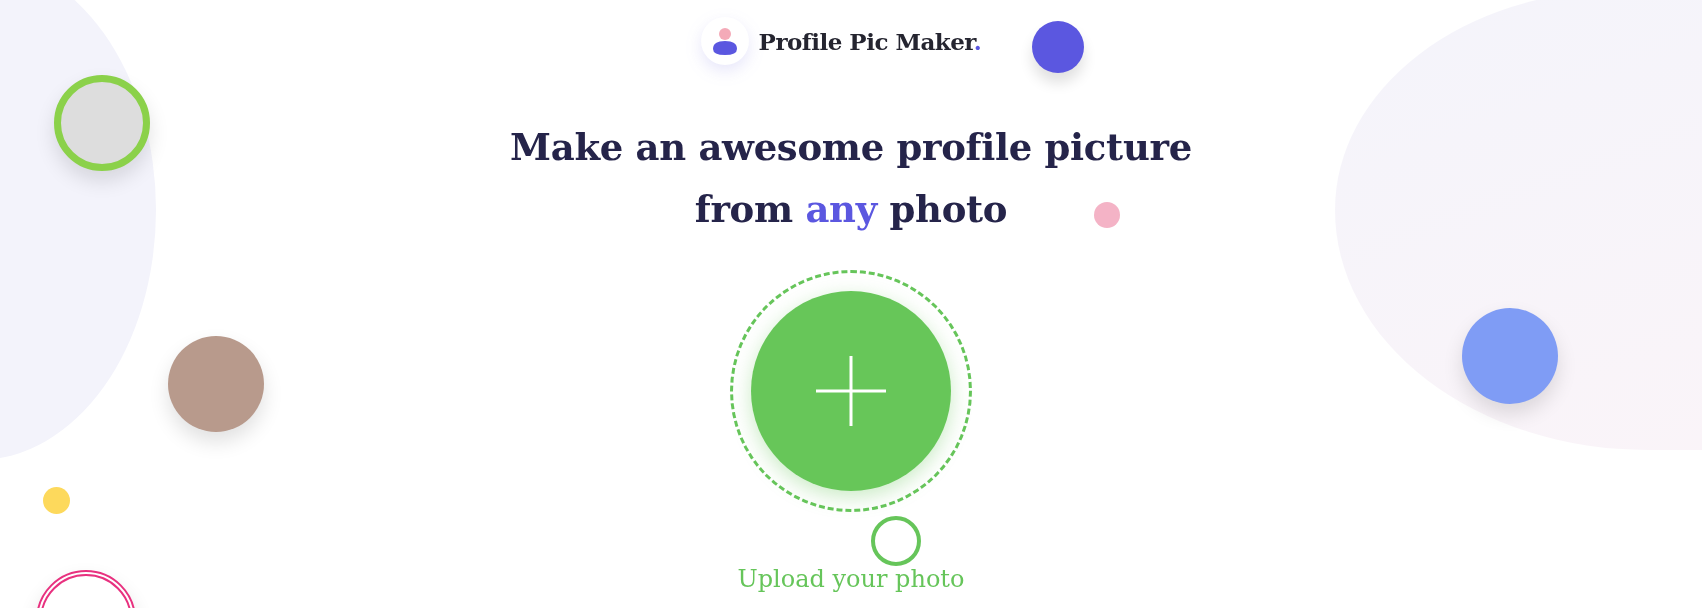 The image size is (1702, 608). I want to click on decorative-ring, so click(896, 541).